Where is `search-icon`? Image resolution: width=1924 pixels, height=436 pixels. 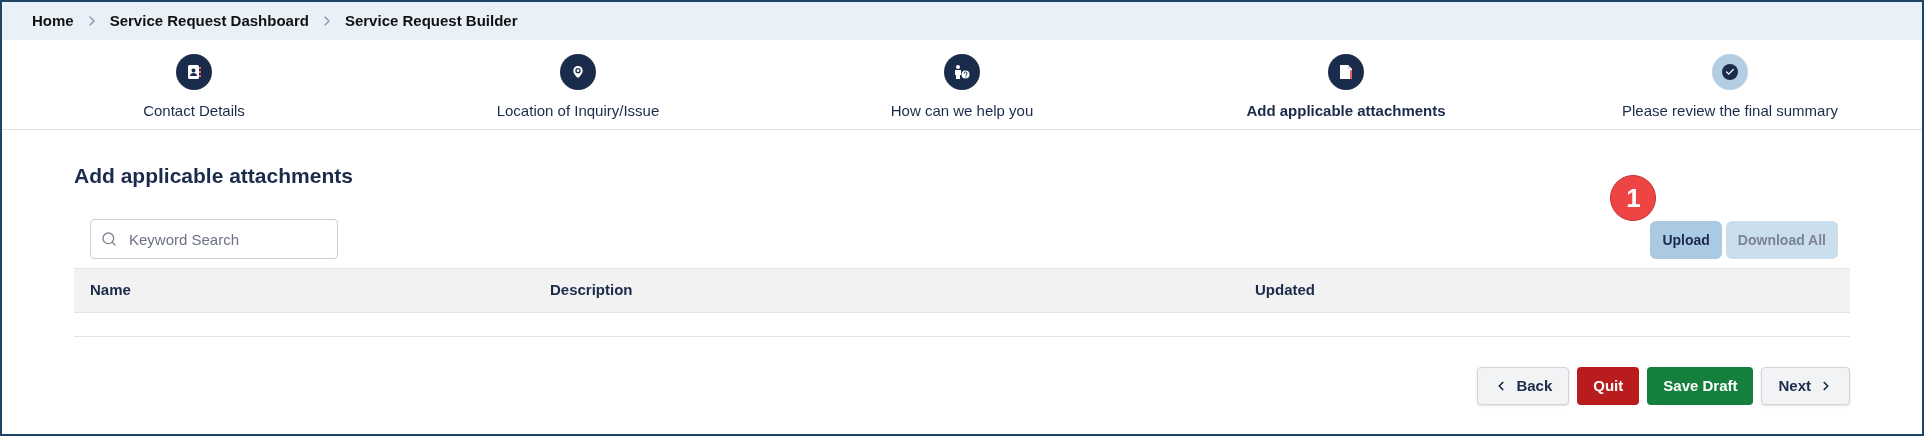 search-icon is located at coordinates (109, 239).